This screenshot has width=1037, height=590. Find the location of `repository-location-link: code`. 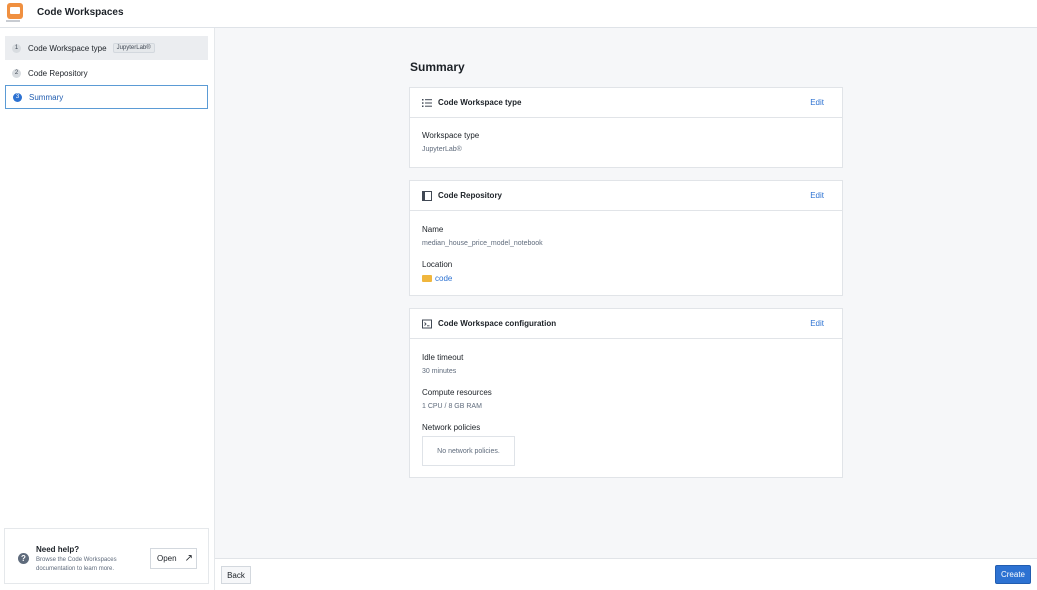

repository-location-link: code is located at coordinates (437, 278).